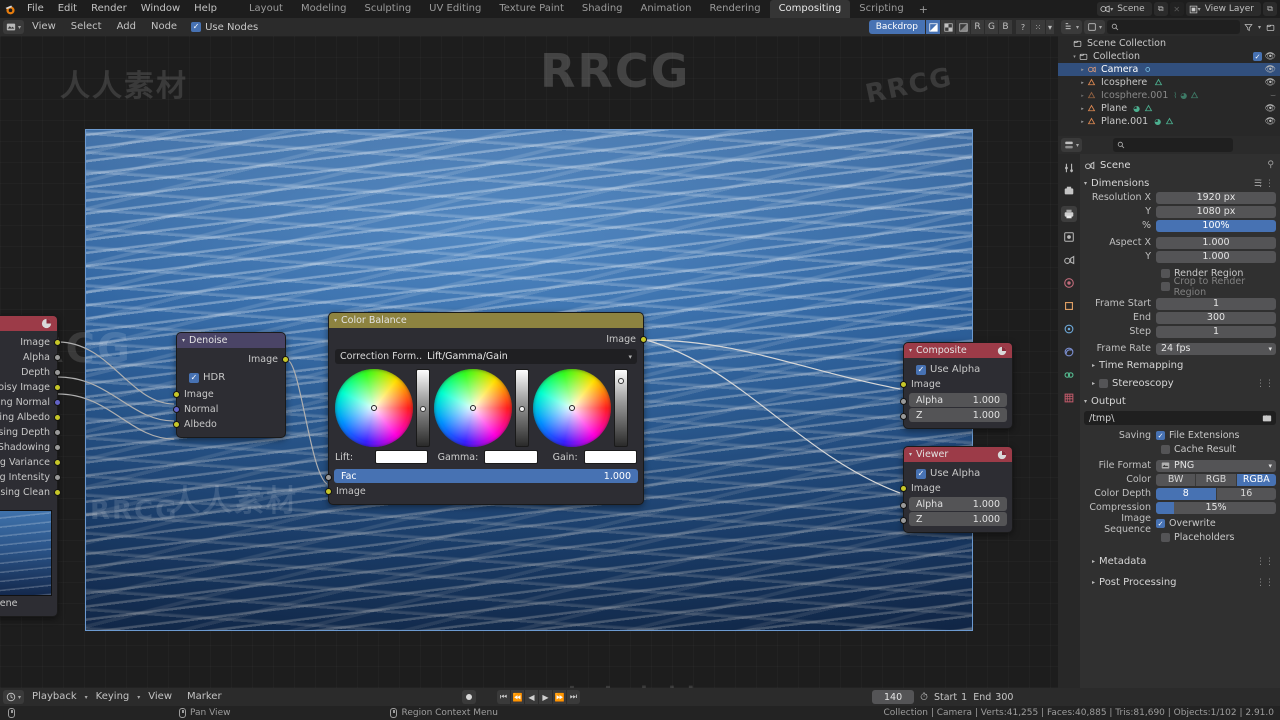  I want to click on aspect-y-field: 1.000, so click(1216, 256).